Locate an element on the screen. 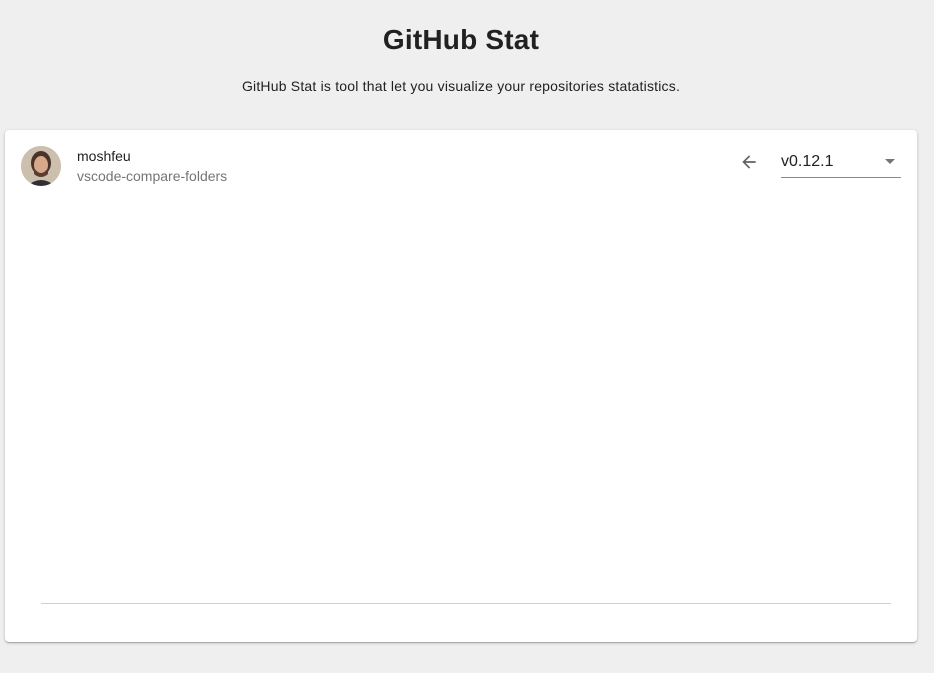 The height and width of the screenshot is (673, 934). user-avatar is located at coordinates (41, 166).